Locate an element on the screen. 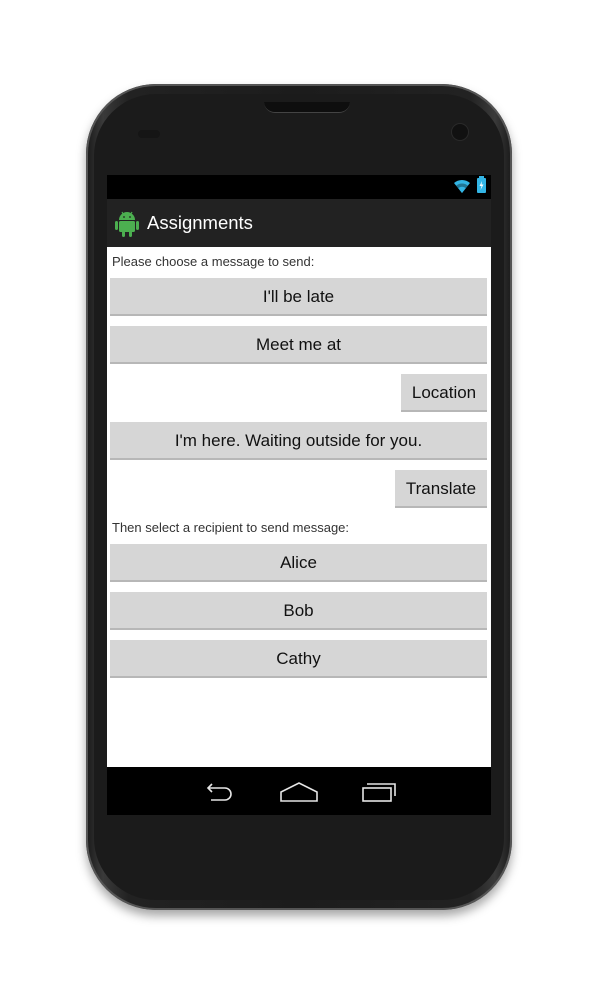 The width and height of the screenshot is (598, 997). meet-me-at-button: Meet me at is located at coordinates (298, 345).